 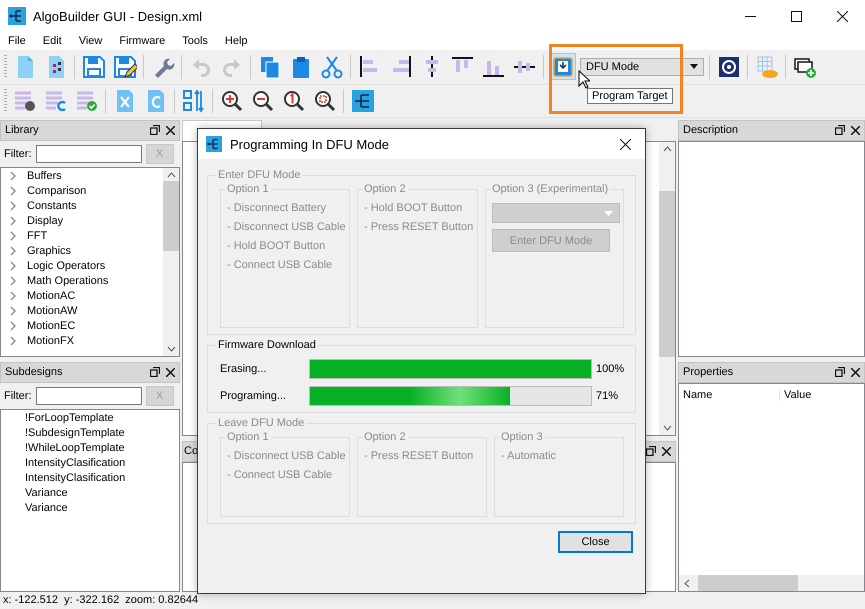 What do you see at coordinates (550, 189) in the screenshot?
I see `option-title: Option 3 (Experimental)` at bounding box center [550, 189].